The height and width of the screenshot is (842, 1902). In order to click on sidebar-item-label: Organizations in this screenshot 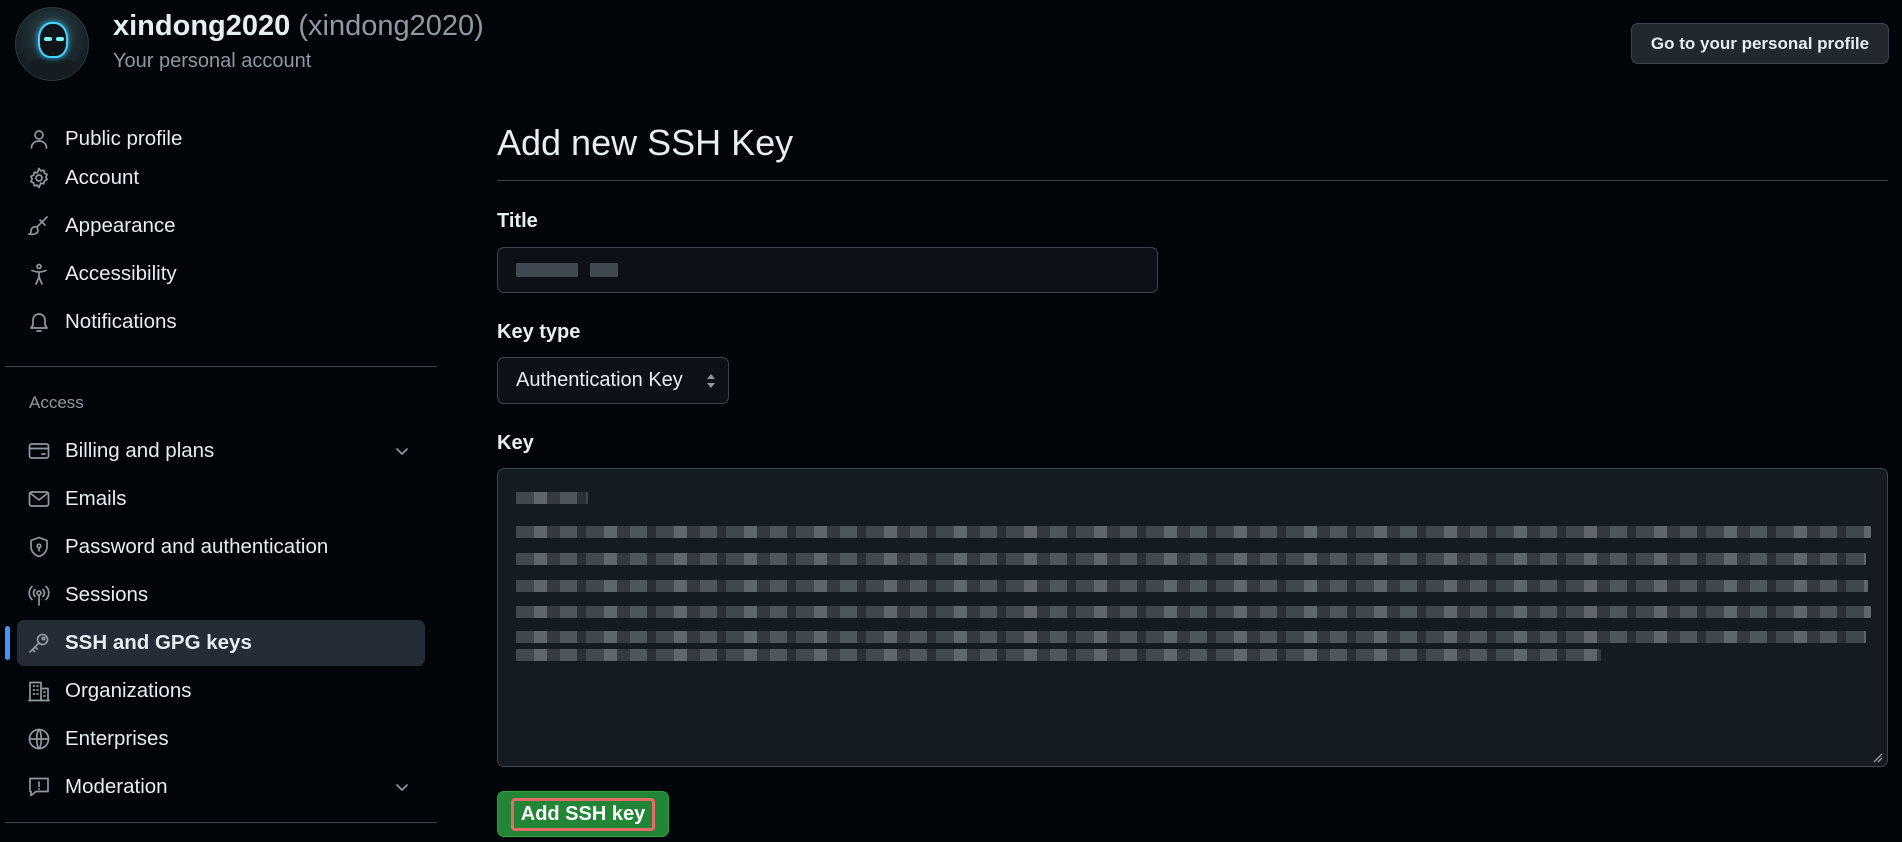, I will do `click(128, 690)`.